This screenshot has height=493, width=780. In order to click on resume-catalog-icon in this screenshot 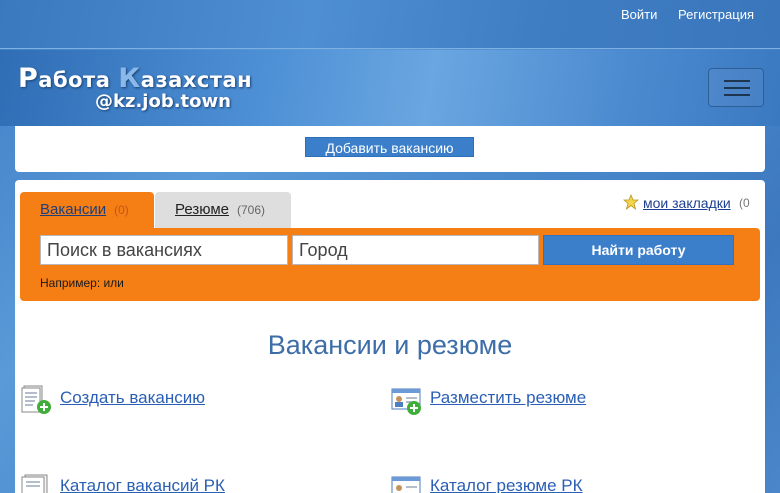, I will do `click(406, 484)`.